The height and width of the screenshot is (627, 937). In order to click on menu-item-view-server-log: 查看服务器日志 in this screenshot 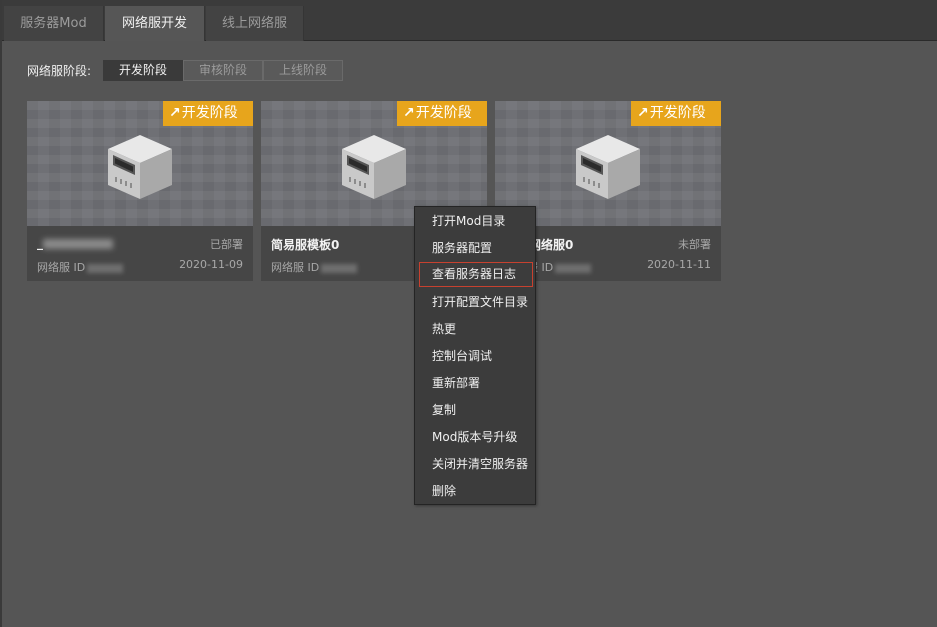, I will do `click(476, 274)`.